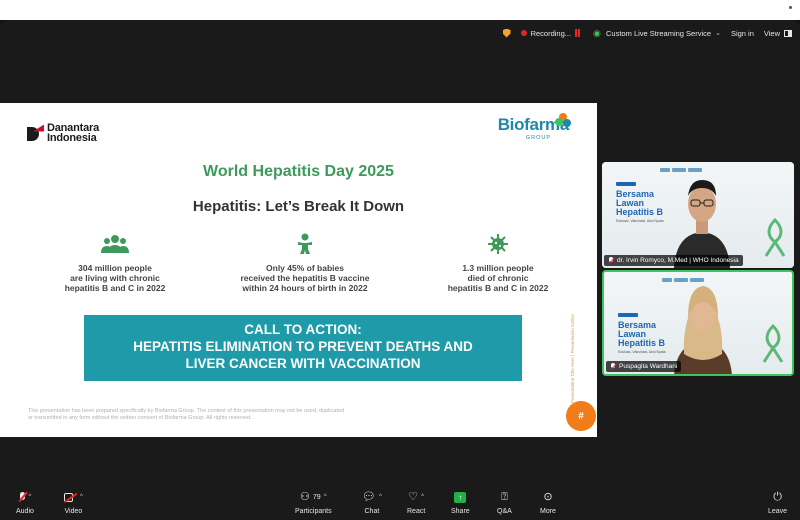  Describe the element at coordinates (72, 138) in the screenshot. I see `danantara-logo-line2: Indonesia` at that location.